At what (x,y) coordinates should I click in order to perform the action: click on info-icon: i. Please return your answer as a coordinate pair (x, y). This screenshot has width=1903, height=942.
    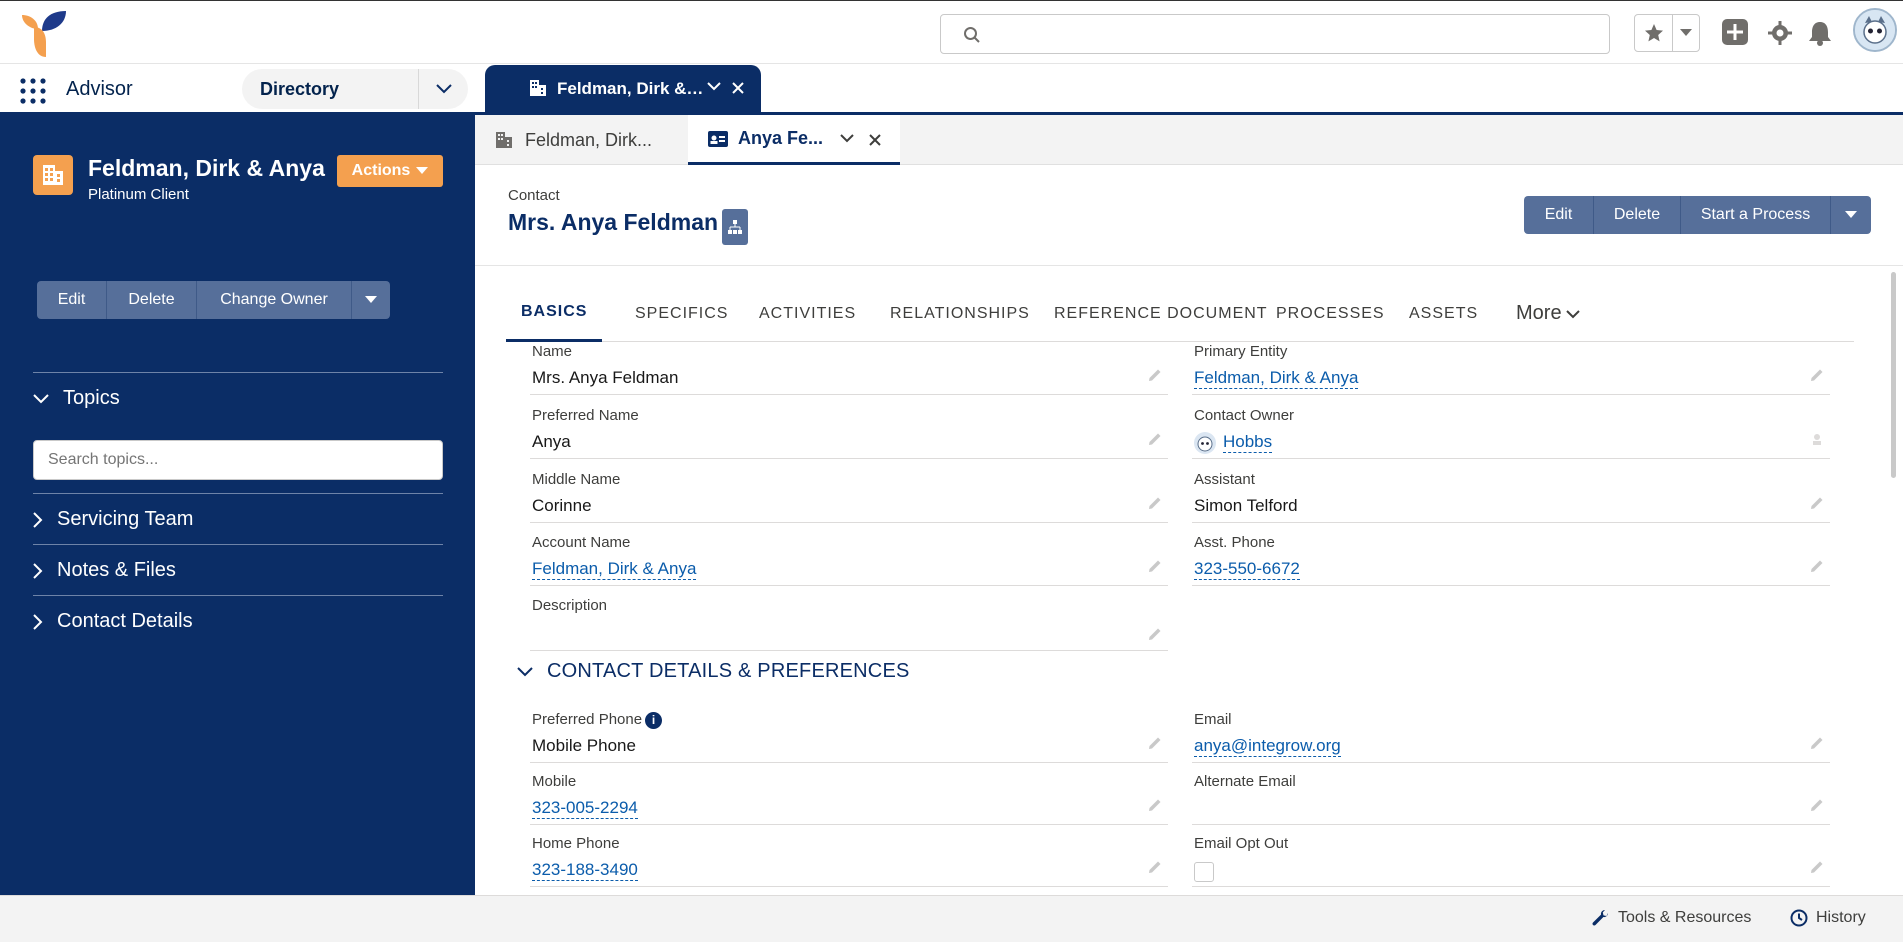
    Looking at the image, I should click on (654, 720).